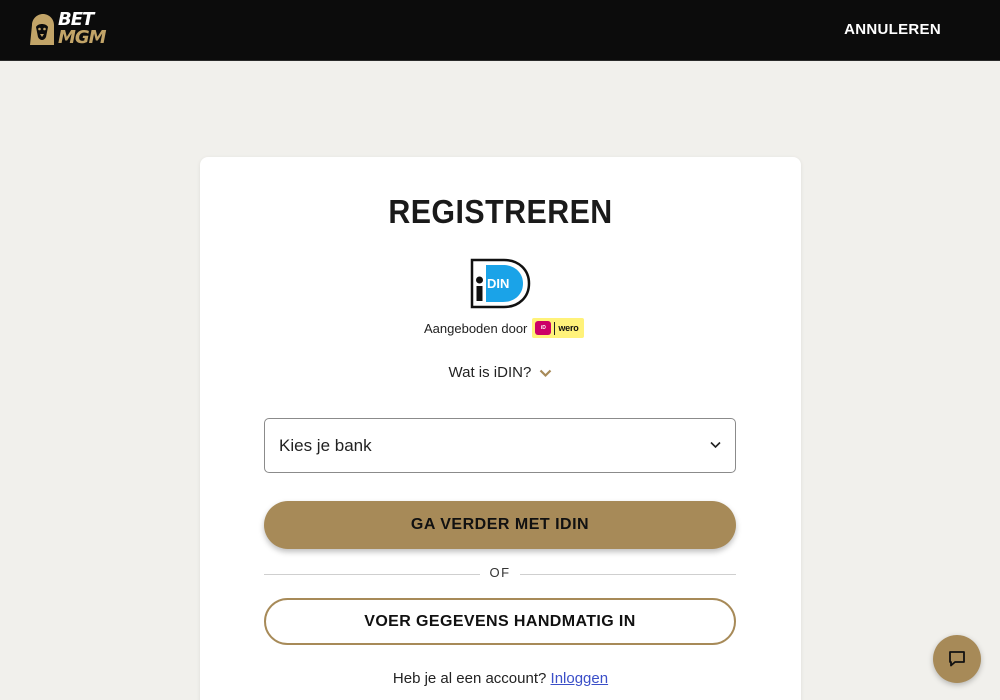  I want to click on continue-with-idin-button: GA VERDER MET IDIN, so click(500, 525).